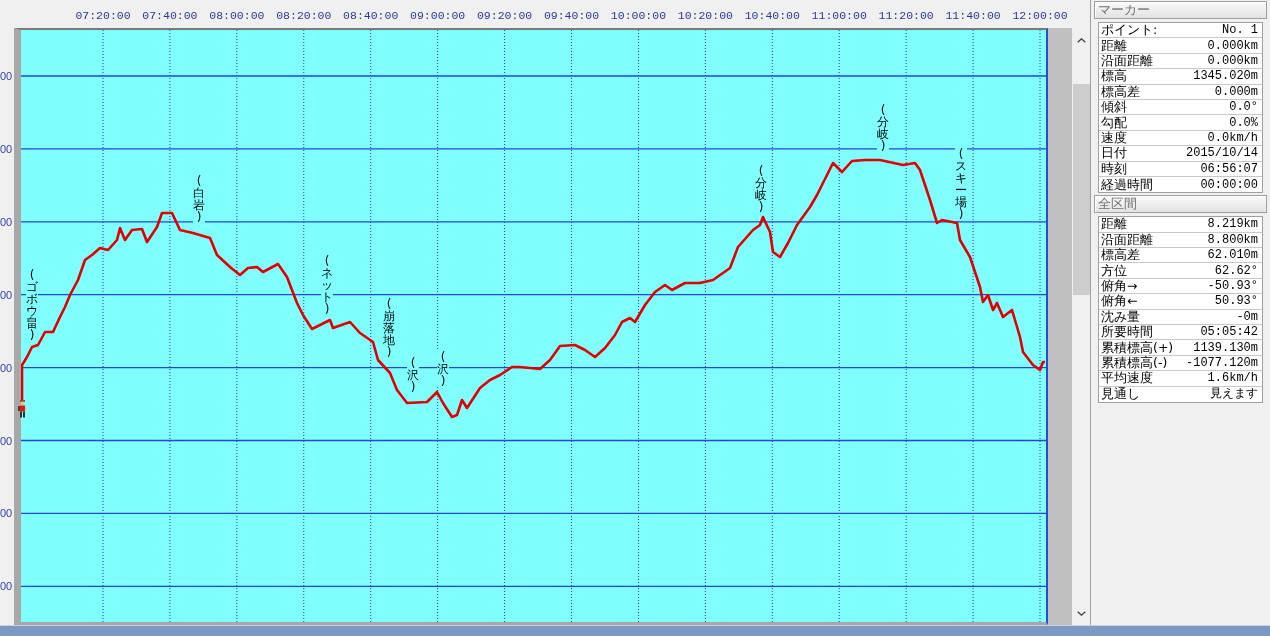 The image size is (1270, 636). I want to click on property-value: 0.000m, so click(1236, 91).